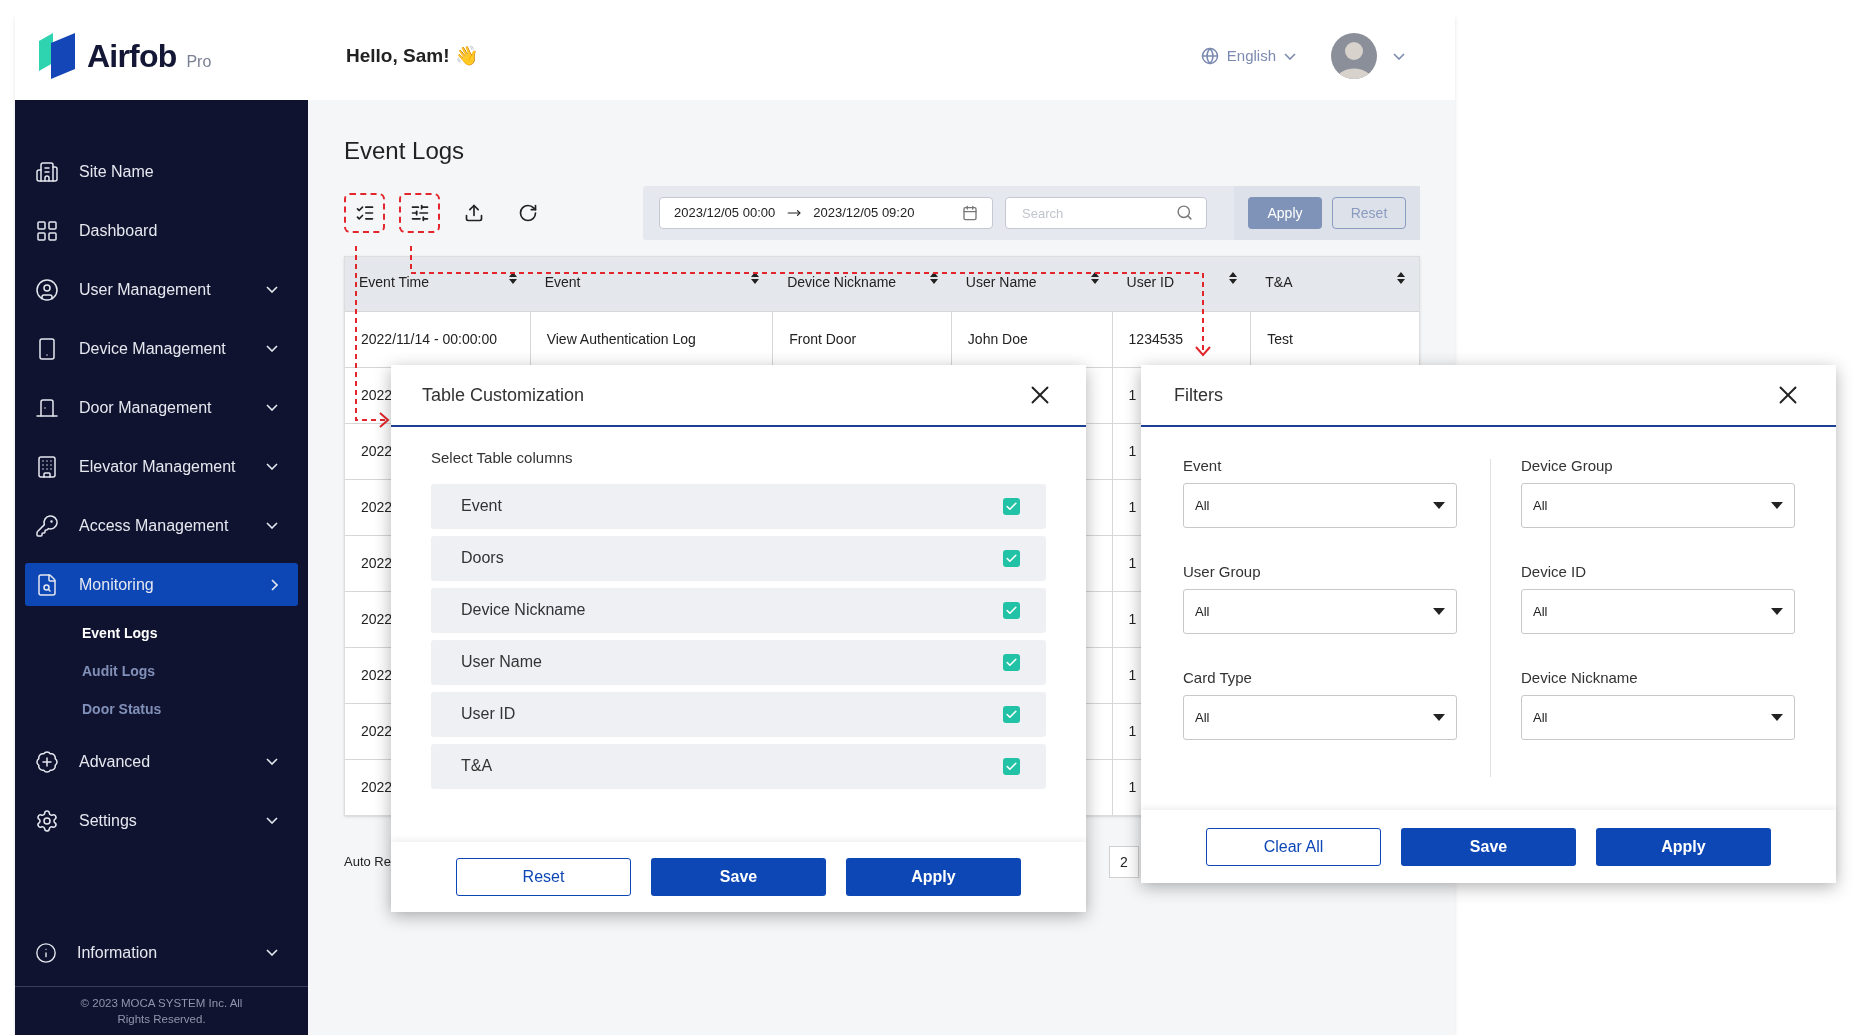 Image resolution: width=1856 pixels, height=1035 pixels. I want to click on column-header: User Name, so click(1032, 284).